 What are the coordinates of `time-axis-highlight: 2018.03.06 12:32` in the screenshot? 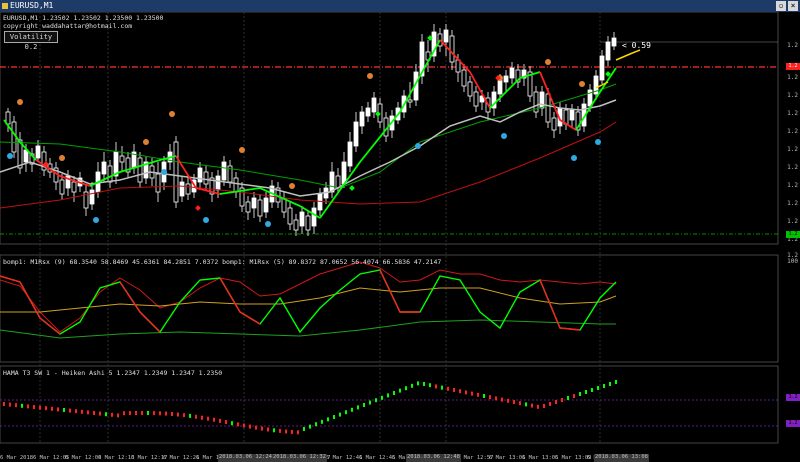 It's located at (299, 458).